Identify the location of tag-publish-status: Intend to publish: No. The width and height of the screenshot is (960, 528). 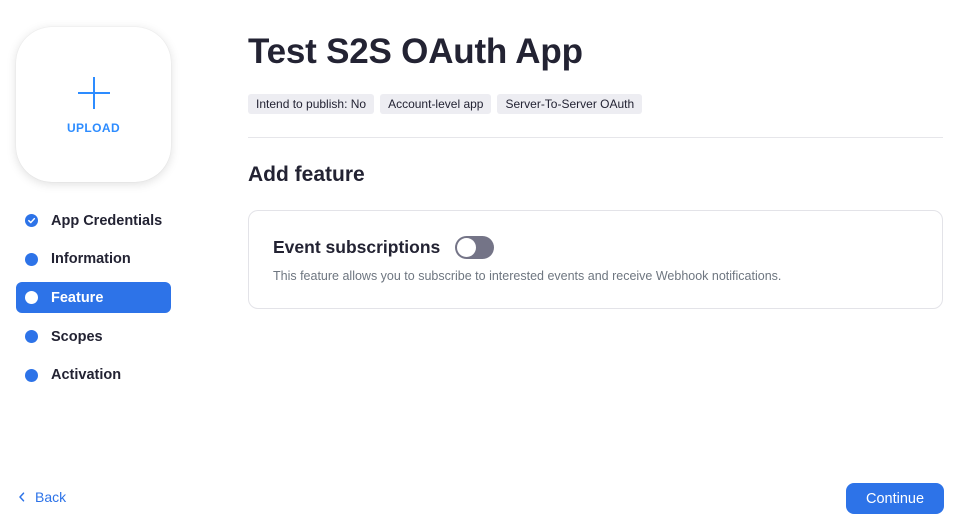
(311, 104).